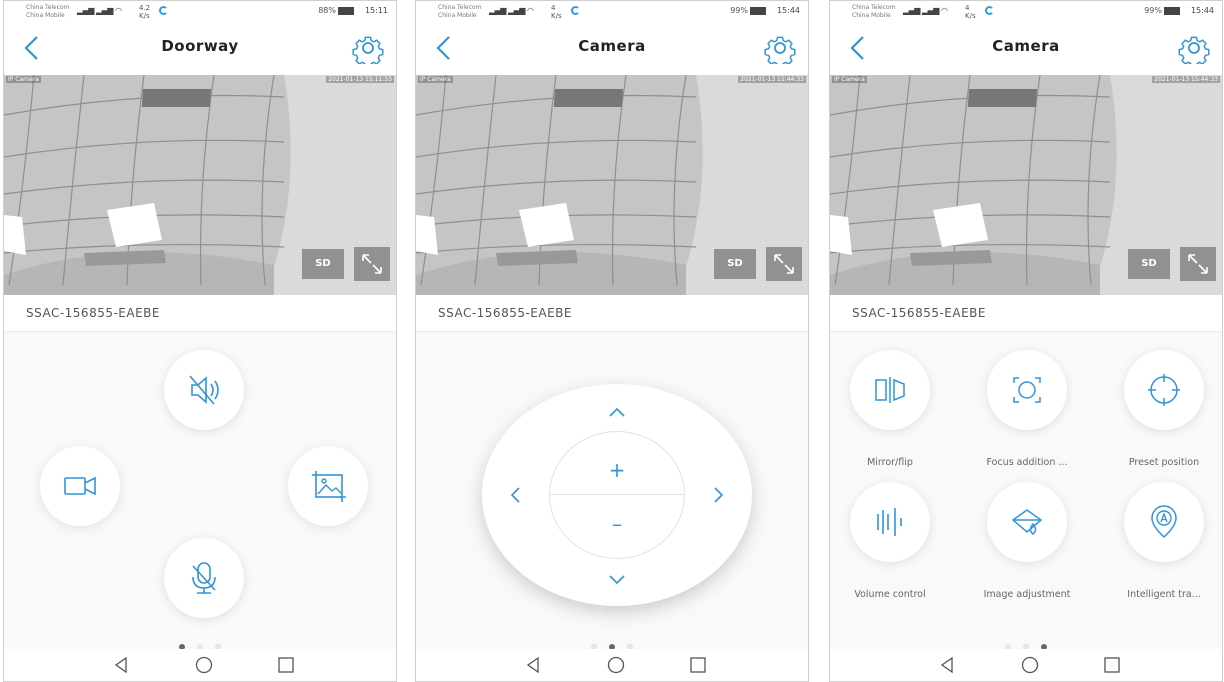 This screenshot has height=682, width=1224. I want to click on record-button, so click(80, 486).